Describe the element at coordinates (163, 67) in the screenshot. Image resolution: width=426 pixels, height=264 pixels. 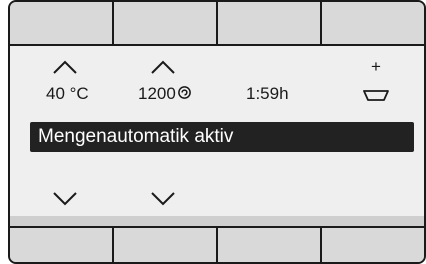
I see `spin-up-chevron-icon` at that location.